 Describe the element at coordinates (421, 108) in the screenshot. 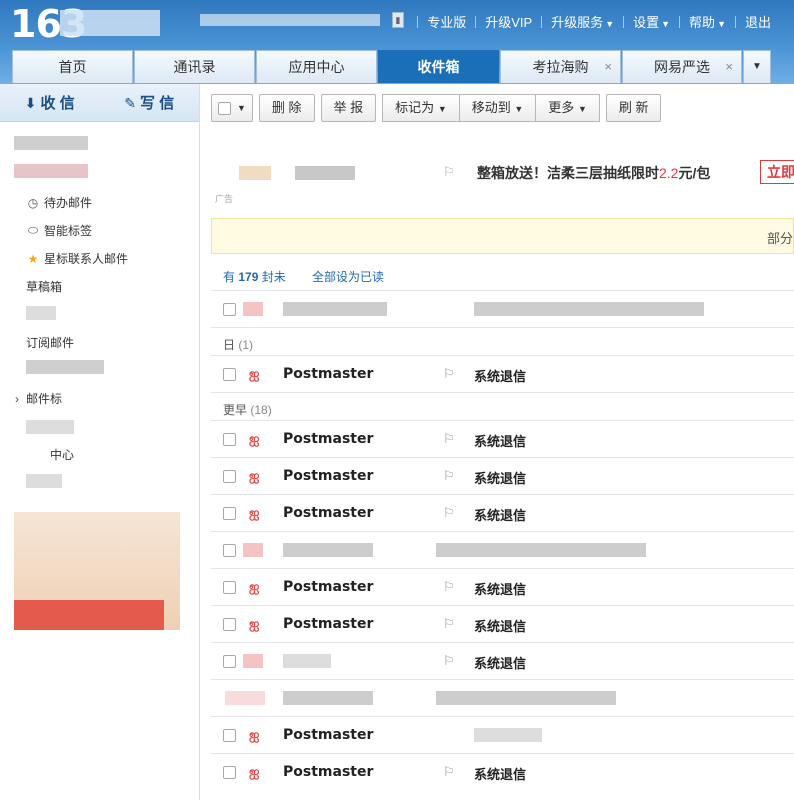

I see `mark-as-button: 标记为 ▼` at that location.